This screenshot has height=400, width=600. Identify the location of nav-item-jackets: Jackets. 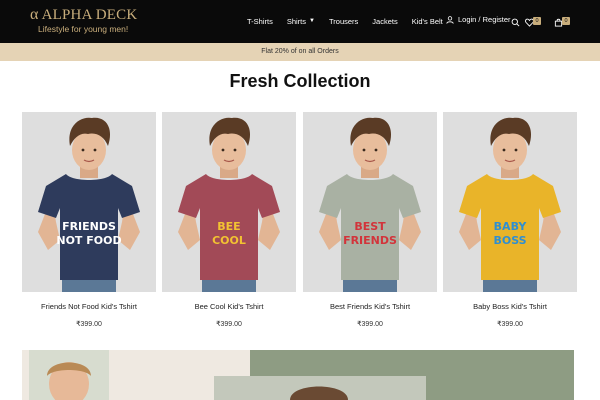
(384, 21).